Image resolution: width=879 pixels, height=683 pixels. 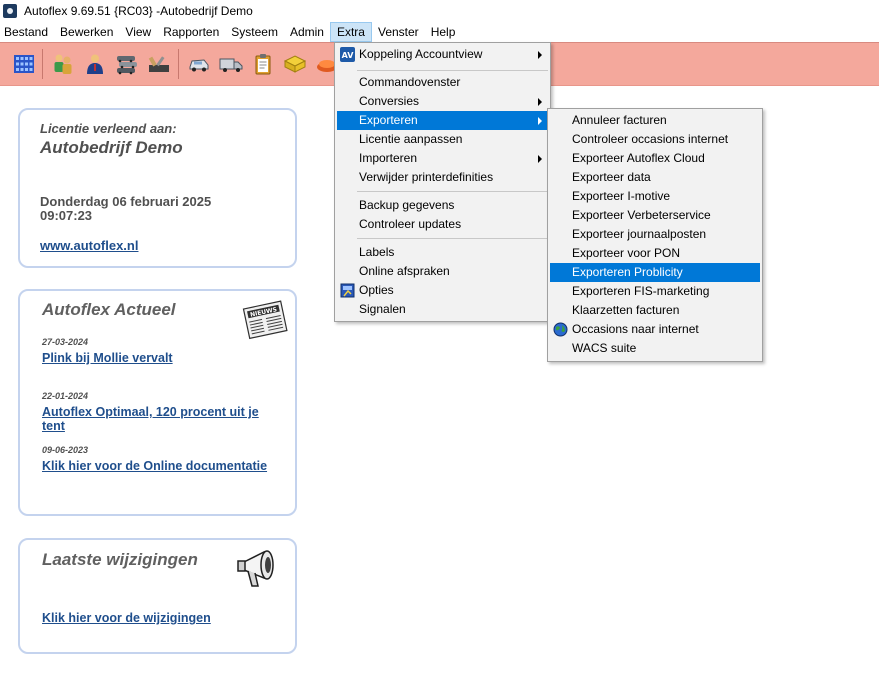 I want to click on menu-item-label: Occasions naar internet, so click(x=635, y=329).